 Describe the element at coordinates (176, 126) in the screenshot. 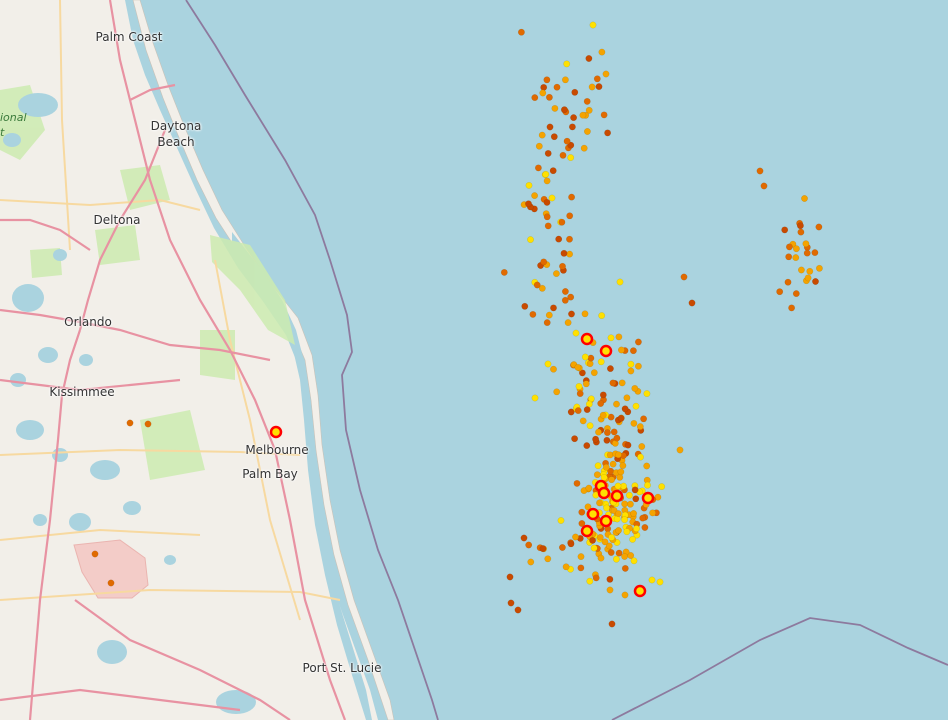

I see `city-label-daytona: Daytona` at that location.